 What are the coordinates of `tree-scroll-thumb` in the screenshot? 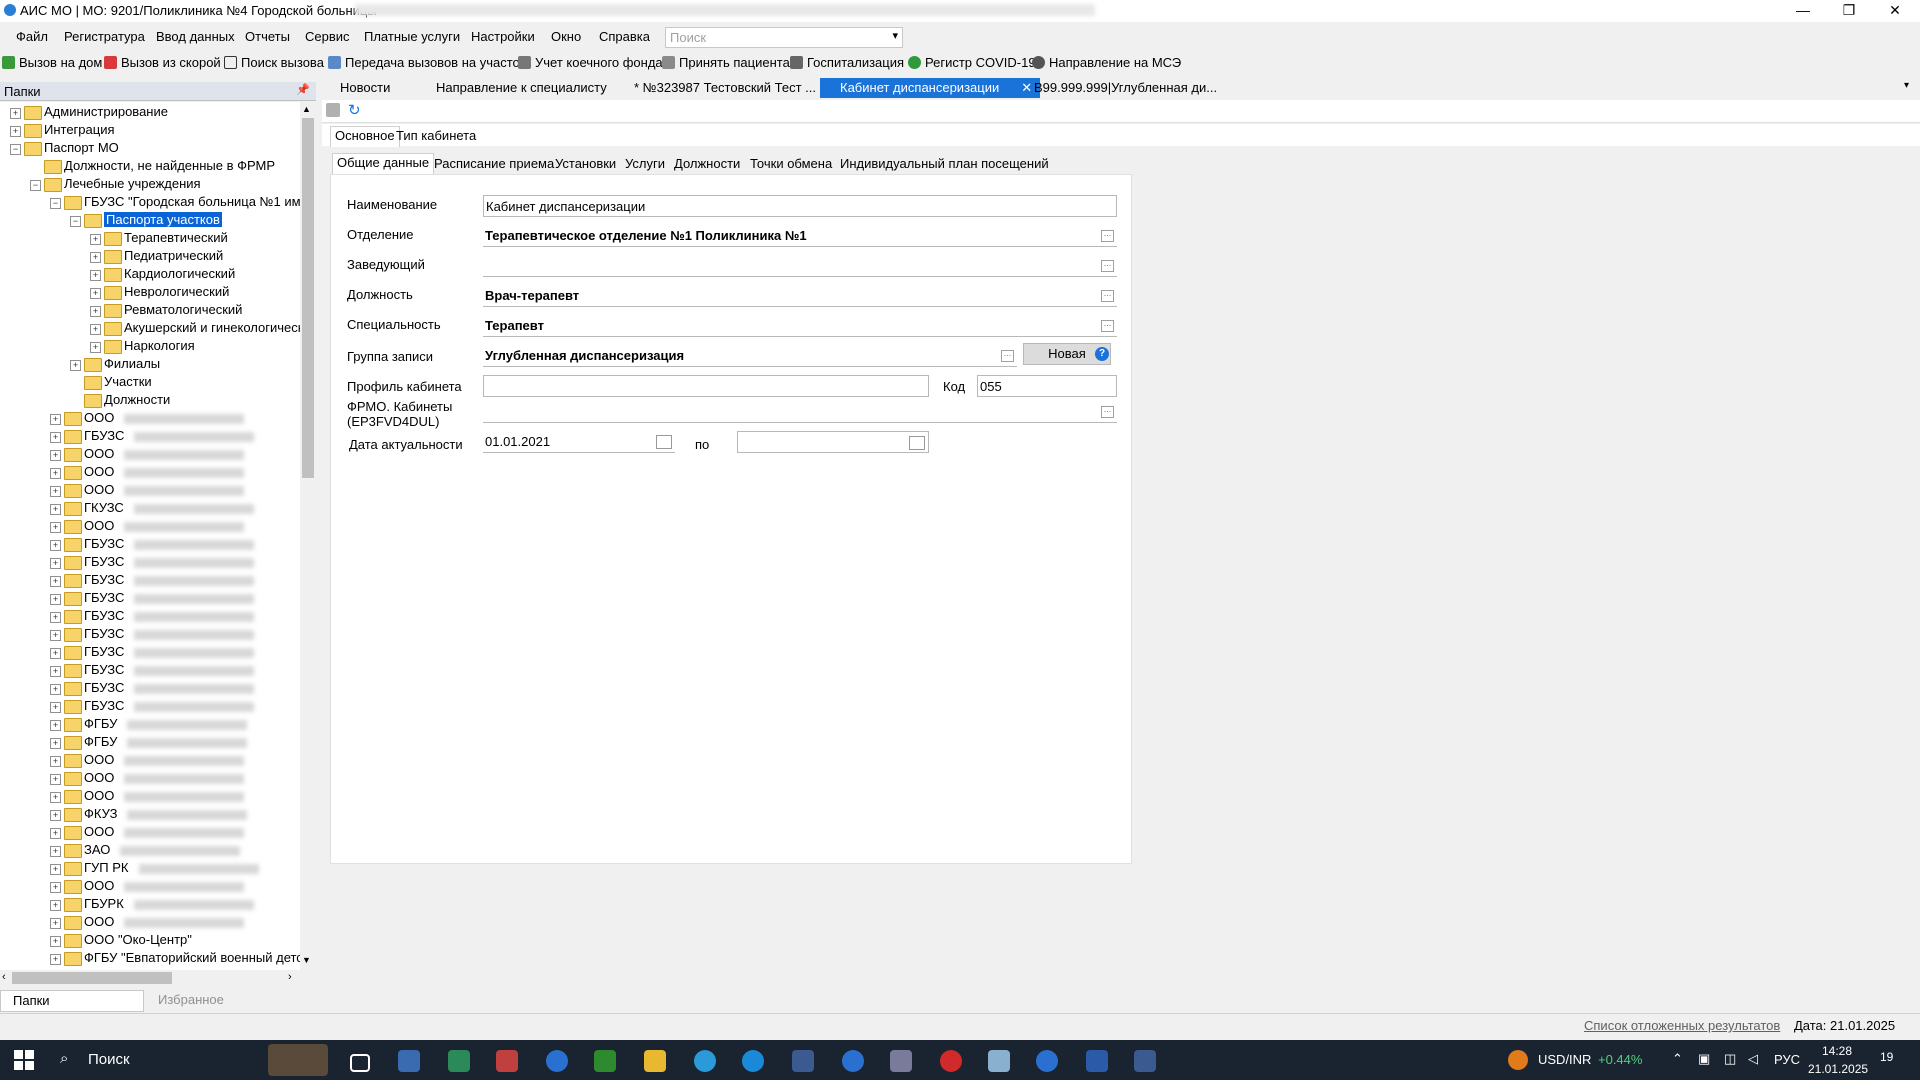 It's located at (308, 298).